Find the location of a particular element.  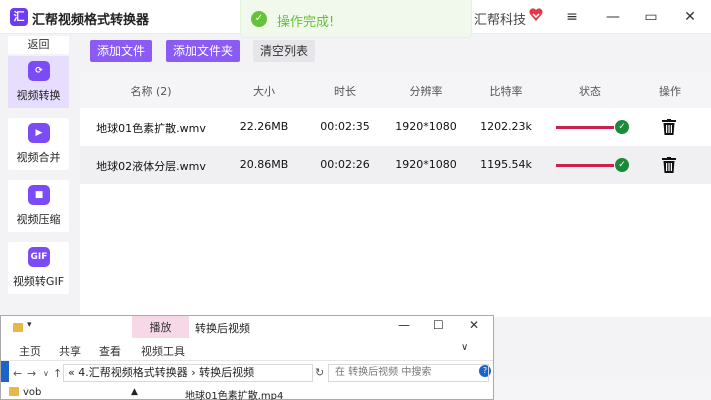

status-strip is located at coordinates (602, 390).